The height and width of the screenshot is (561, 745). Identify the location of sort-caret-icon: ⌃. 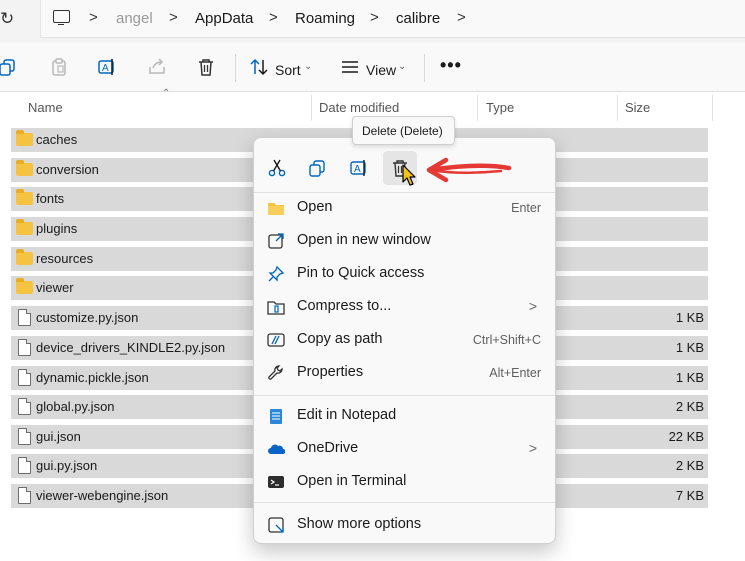
(166, 93).